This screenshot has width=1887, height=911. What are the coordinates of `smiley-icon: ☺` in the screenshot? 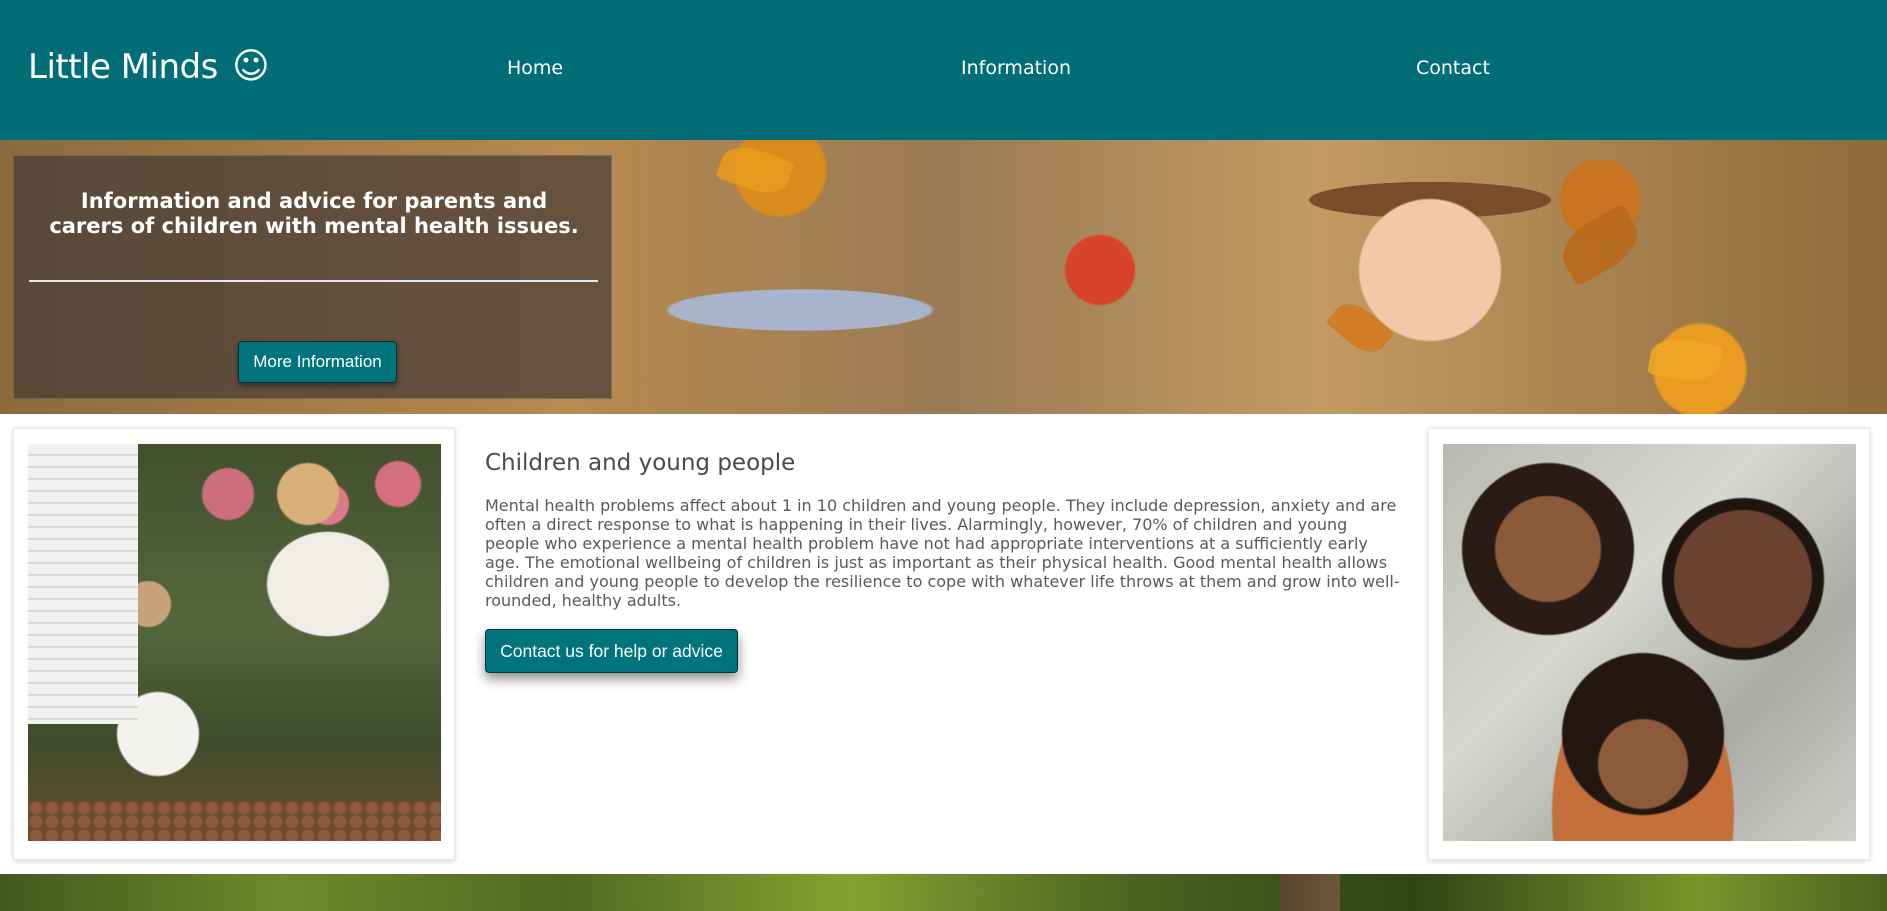 It's located at (251, 66).